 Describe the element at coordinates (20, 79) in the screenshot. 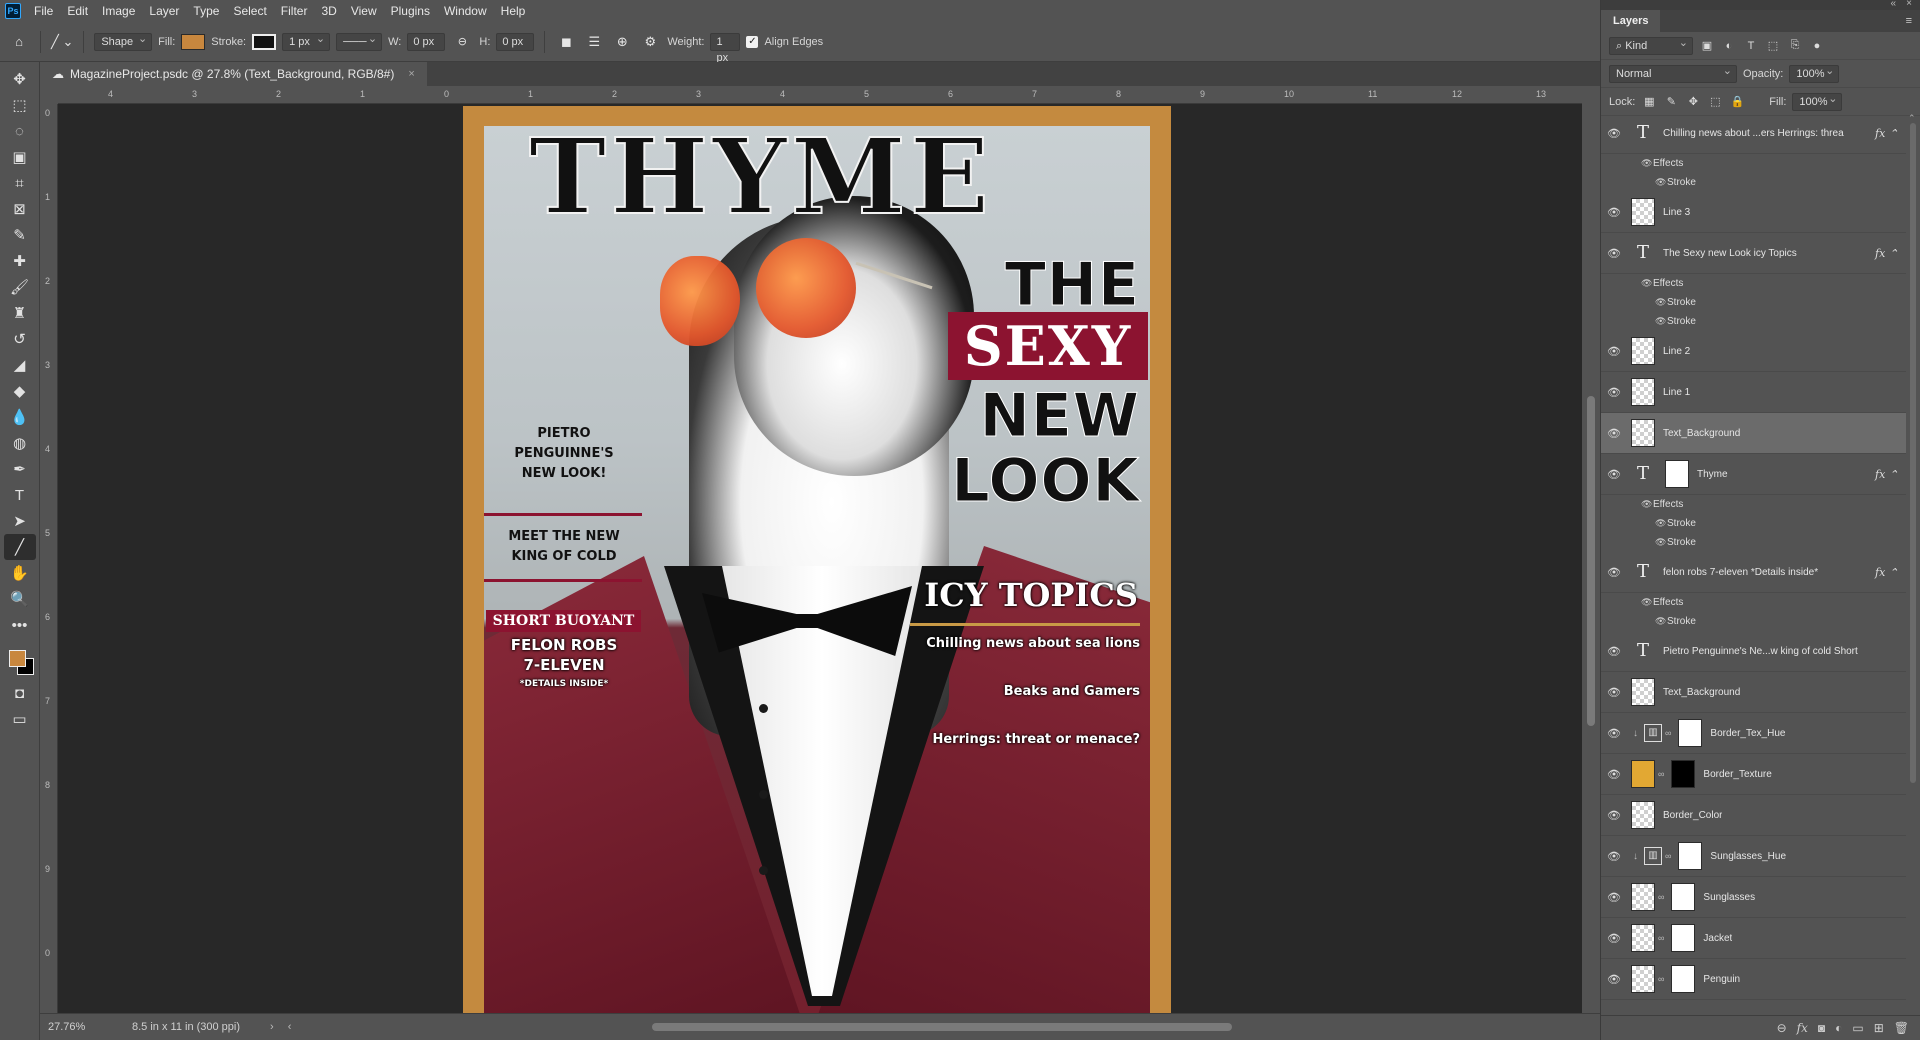

I see `move-tool-icon: ✥` at that location.